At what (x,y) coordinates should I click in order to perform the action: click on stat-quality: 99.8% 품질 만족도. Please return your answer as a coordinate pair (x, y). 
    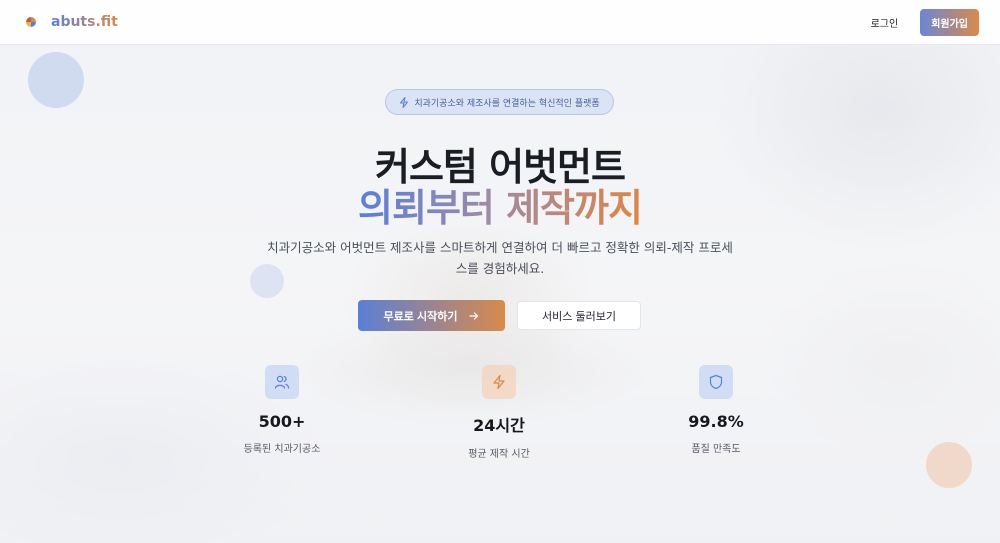
    Looking at the image, I should click on (716, 410).